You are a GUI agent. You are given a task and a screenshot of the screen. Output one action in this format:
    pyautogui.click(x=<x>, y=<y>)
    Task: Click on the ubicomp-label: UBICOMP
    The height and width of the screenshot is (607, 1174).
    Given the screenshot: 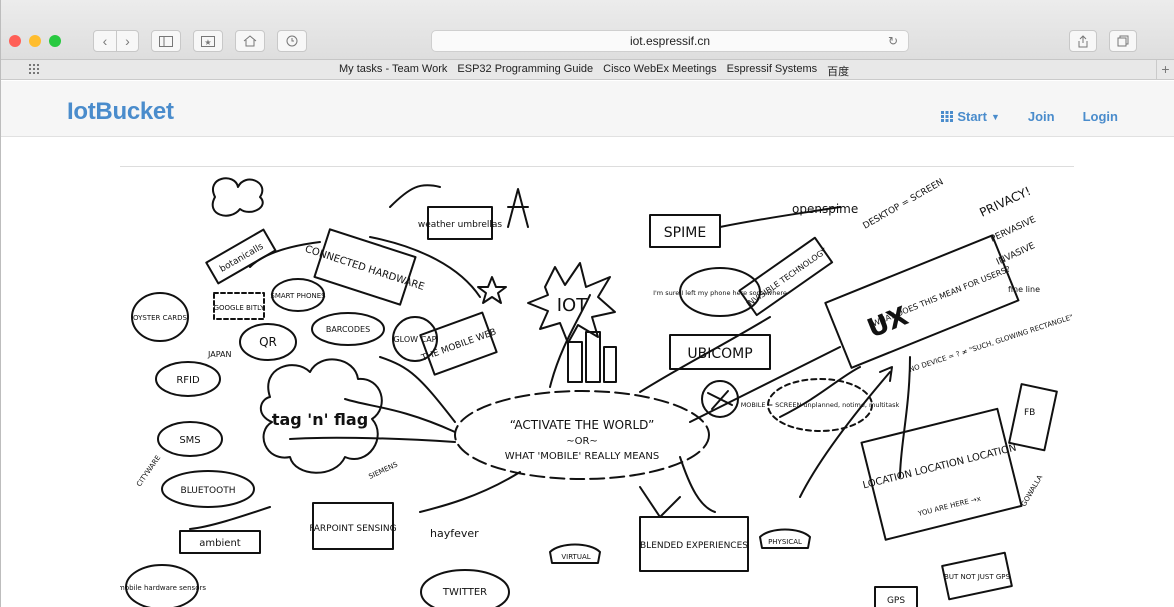 What is the action you would take?
    pyautogui.click(x=719, y=354)
    